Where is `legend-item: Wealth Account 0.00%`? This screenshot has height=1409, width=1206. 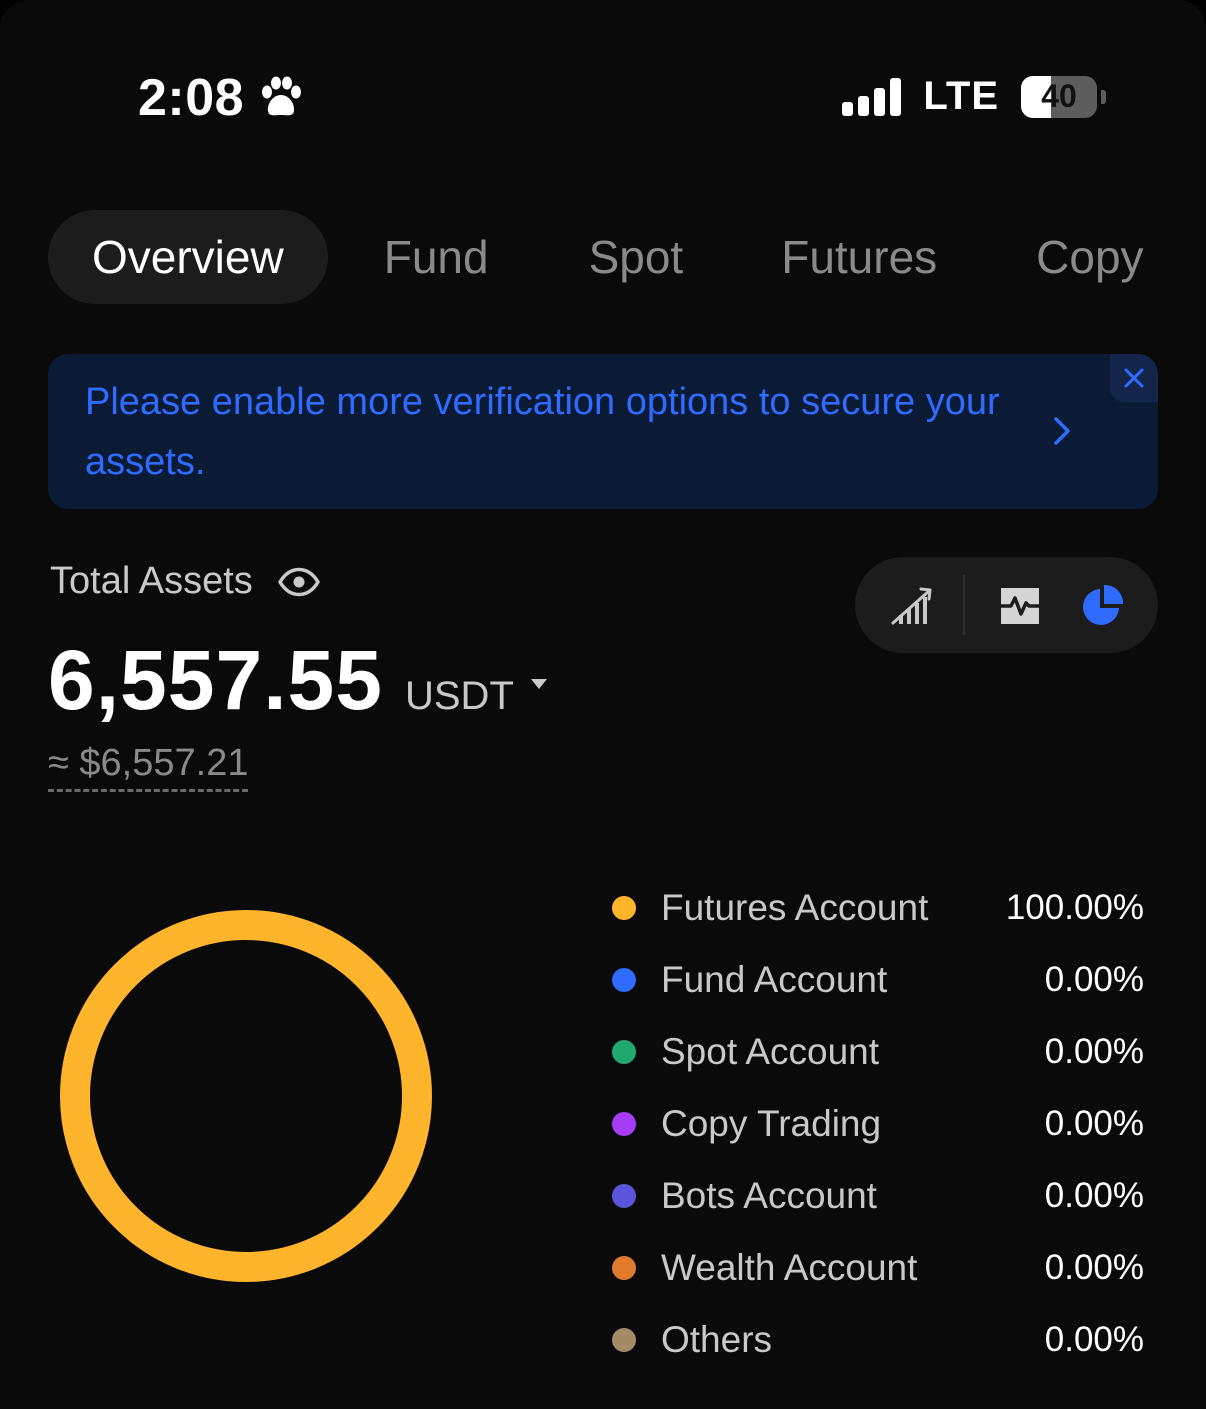
legend-item: Wealth Account 0.00% is located at coordinates (878, 1268).